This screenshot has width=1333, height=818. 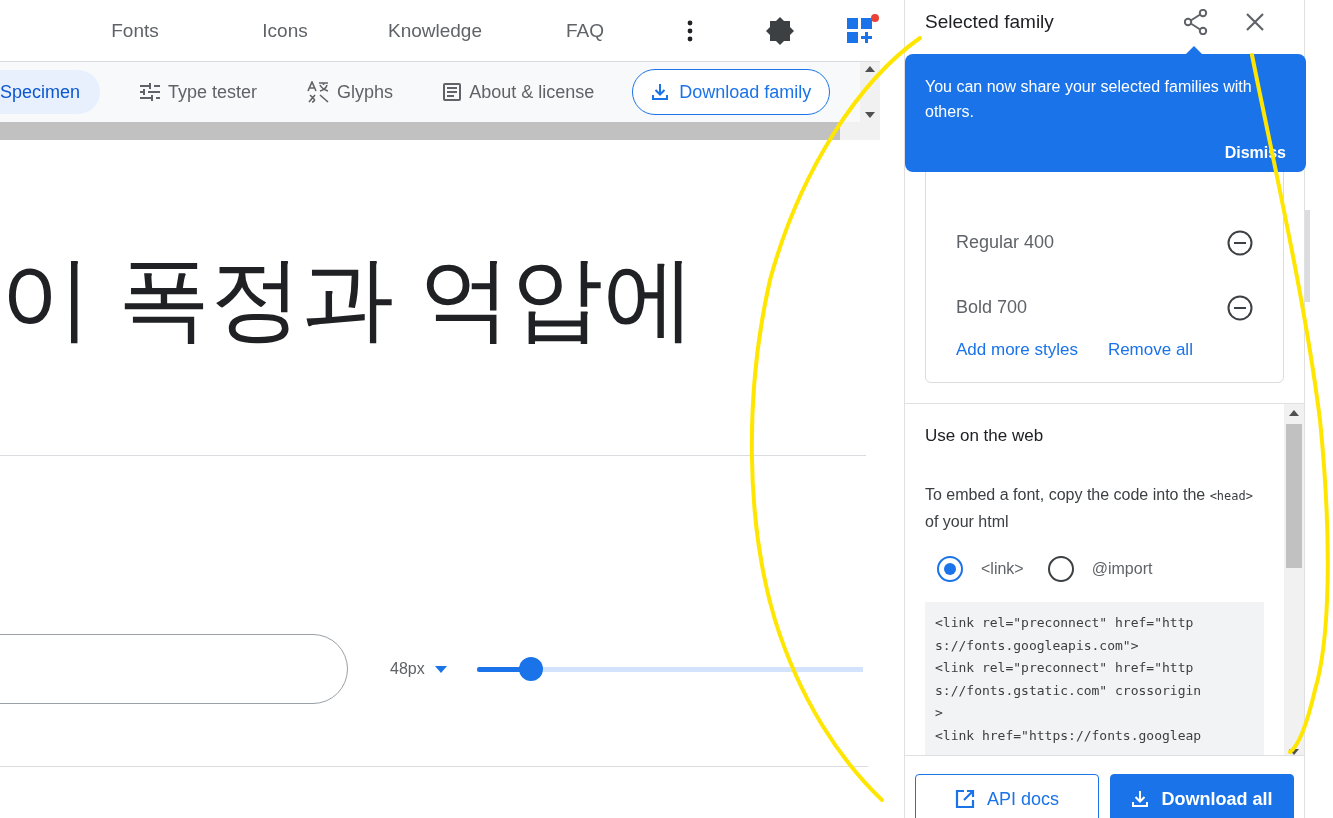 What do you see at coordinates (1150, 350) in the screenshot?
I see `remove-all-link: Remove all` at bounding box center [1150, 350].